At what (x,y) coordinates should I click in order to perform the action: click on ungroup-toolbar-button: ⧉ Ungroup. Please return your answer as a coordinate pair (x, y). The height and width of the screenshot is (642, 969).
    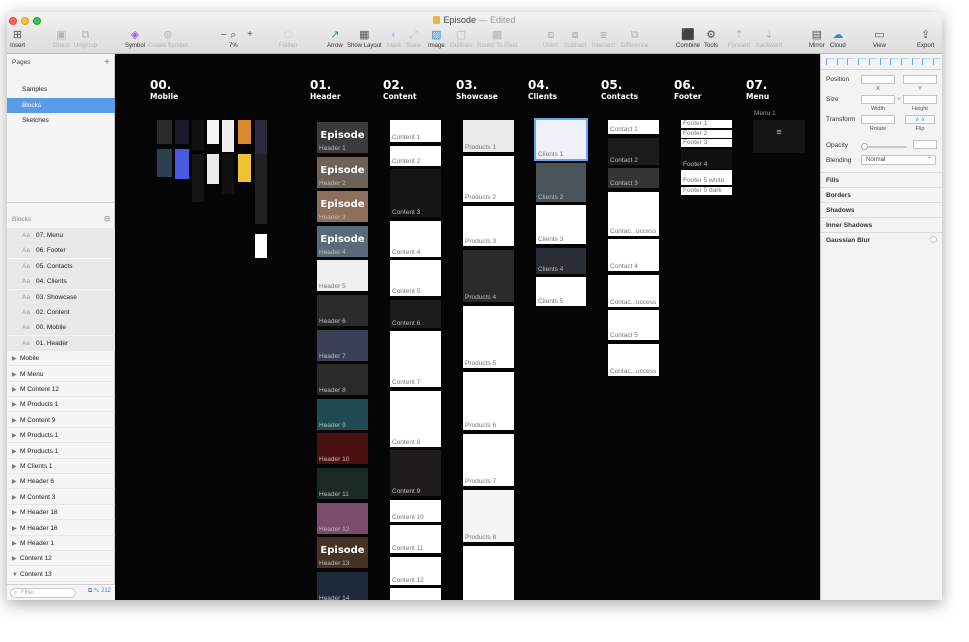
    Looking at the image, I should click on (85, 41).